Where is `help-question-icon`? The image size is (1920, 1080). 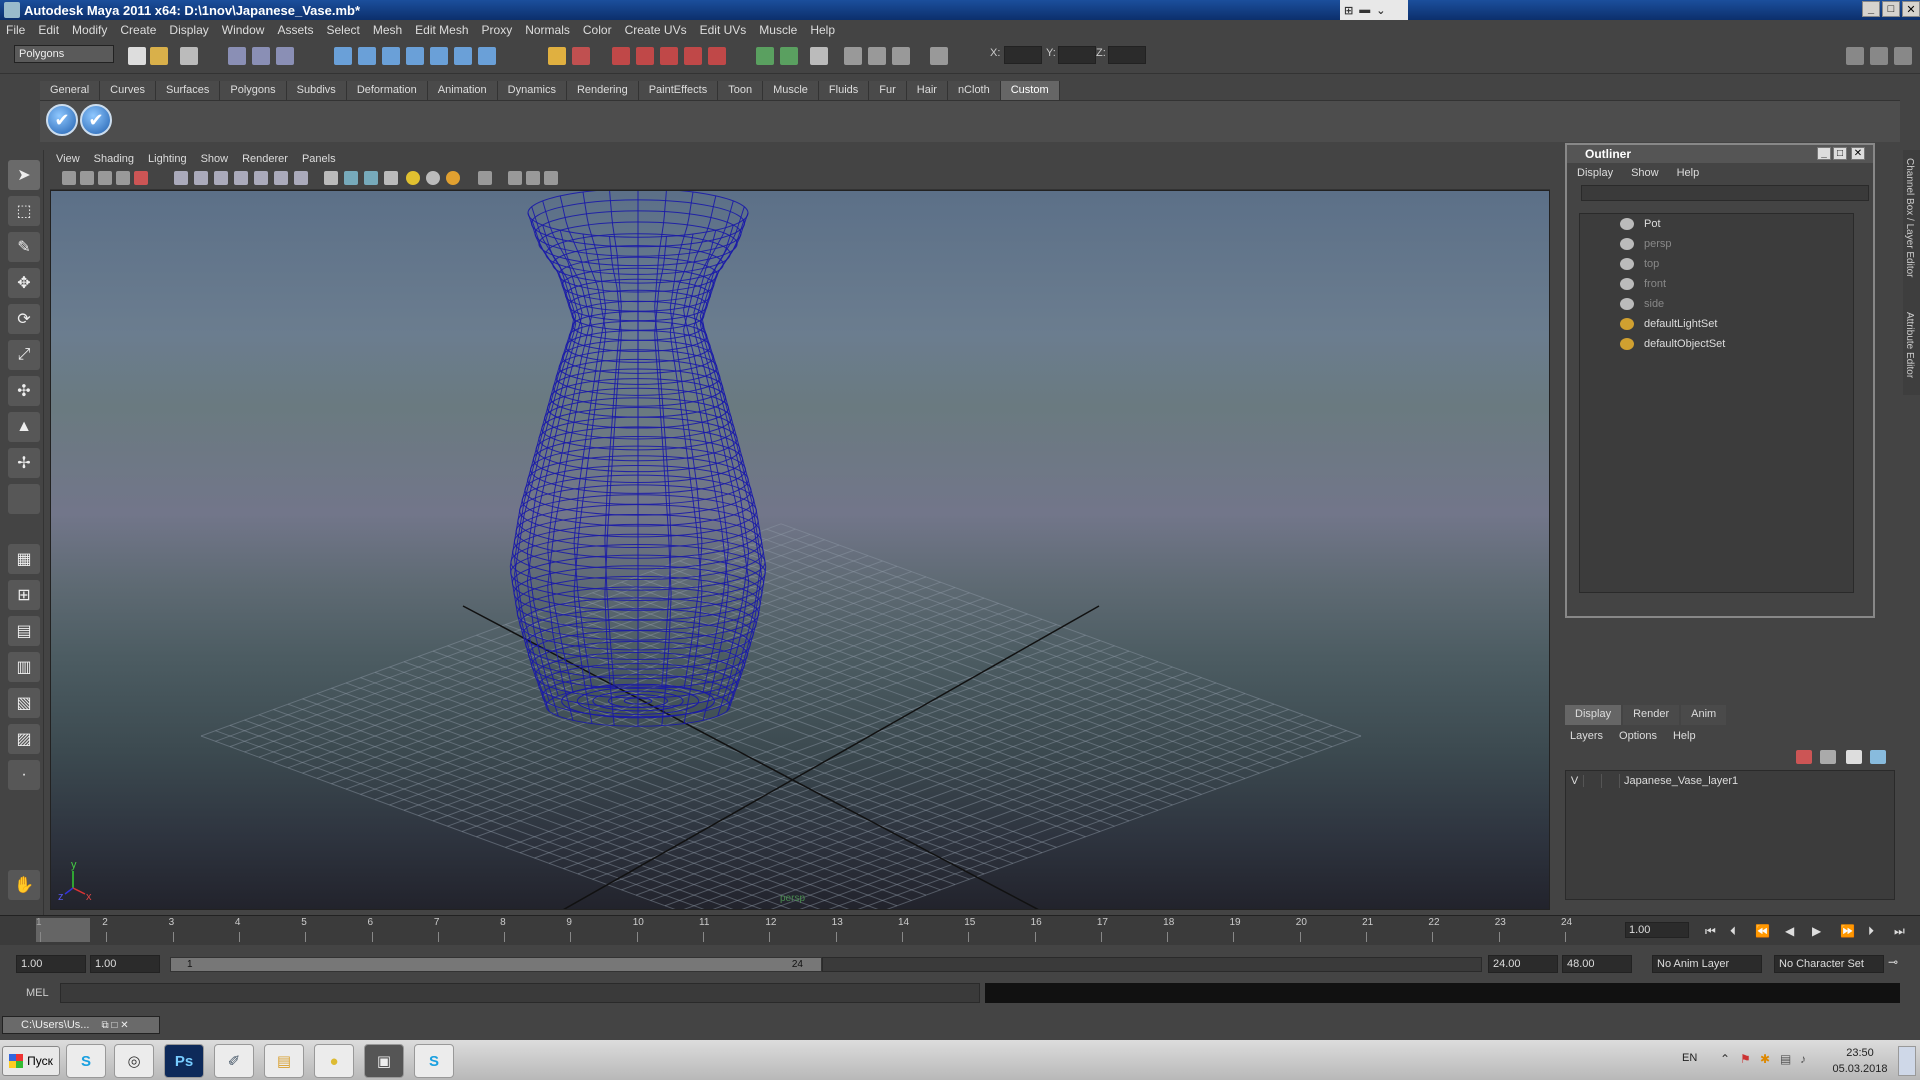
help-question-icon is located at coordinates (487, 56).